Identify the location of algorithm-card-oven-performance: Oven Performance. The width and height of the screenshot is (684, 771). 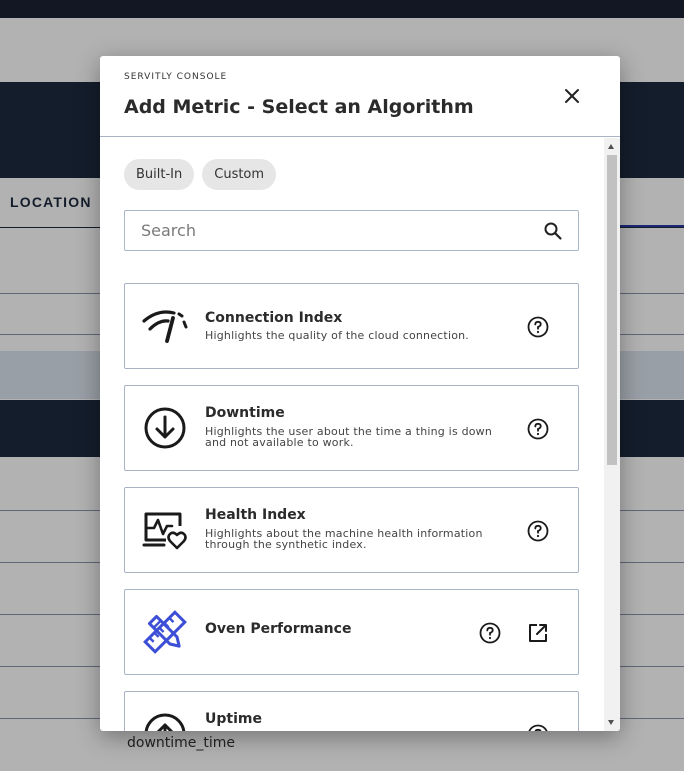
(351, 632).